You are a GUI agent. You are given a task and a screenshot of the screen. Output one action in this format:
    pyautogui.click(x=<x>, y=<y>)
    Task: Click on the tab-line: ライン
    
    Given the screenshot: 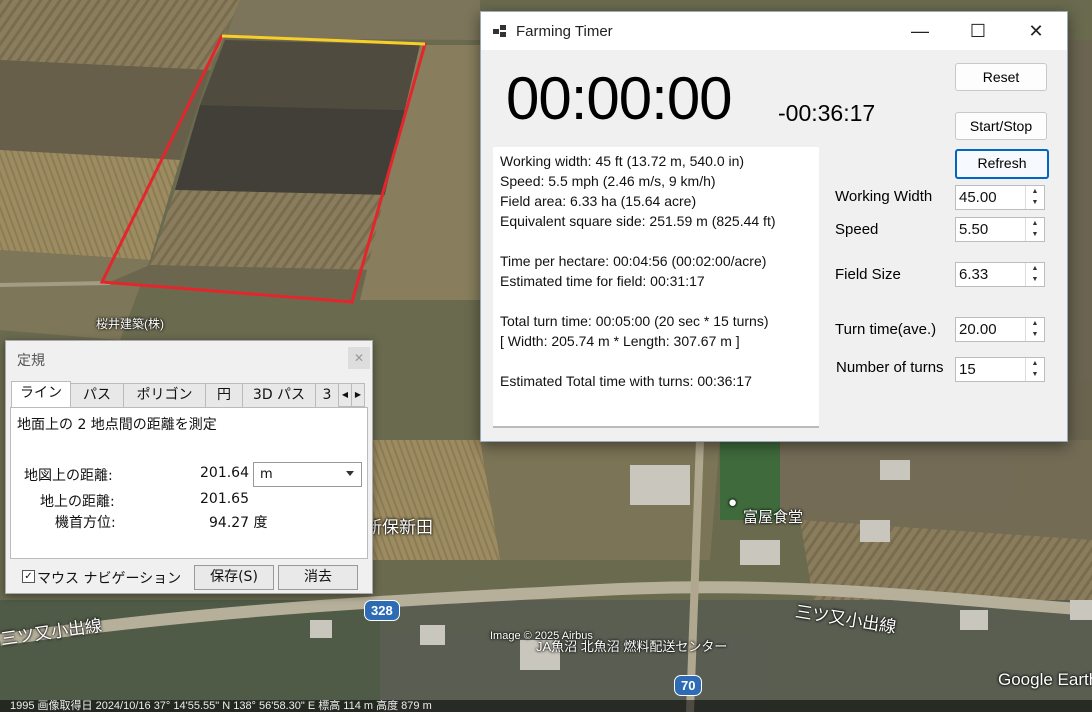 What is the action you would take?
    pyautogui.click(x=41, y=395)
    